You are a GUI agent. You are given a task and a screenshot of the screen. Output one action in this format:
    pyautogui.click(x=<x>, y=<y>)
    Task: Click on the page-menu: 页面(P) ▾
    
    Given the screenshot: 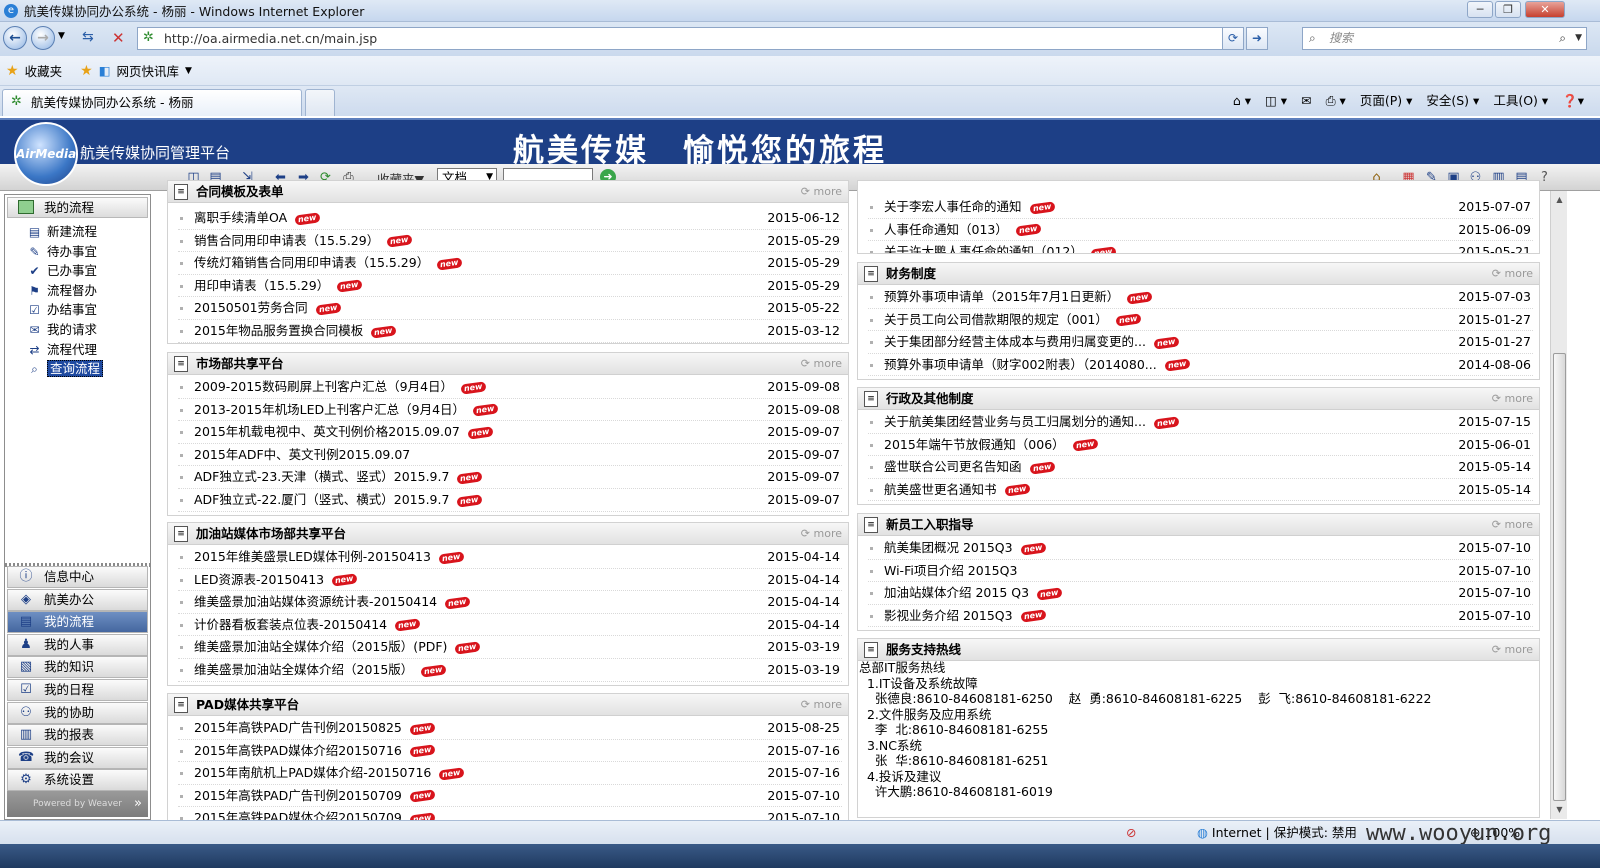 What is the action you would take?
    pyautogui.click(x=1386, y=101)
    